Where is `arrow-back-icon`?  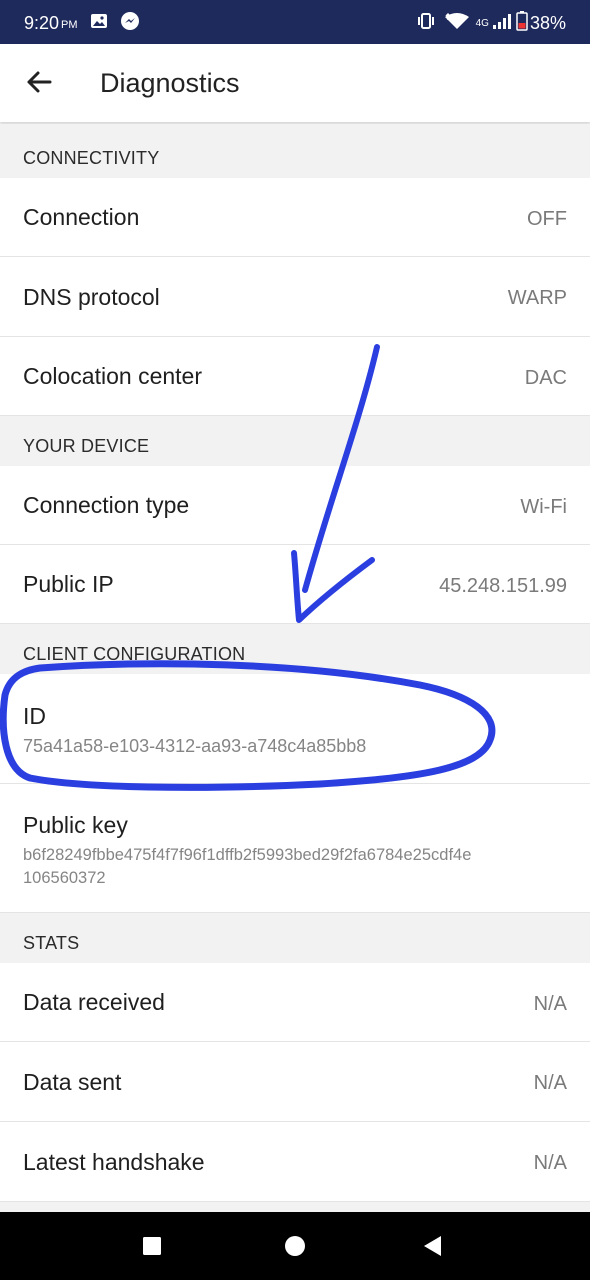 arrow-back-icon is located at coordinates (39, 89).